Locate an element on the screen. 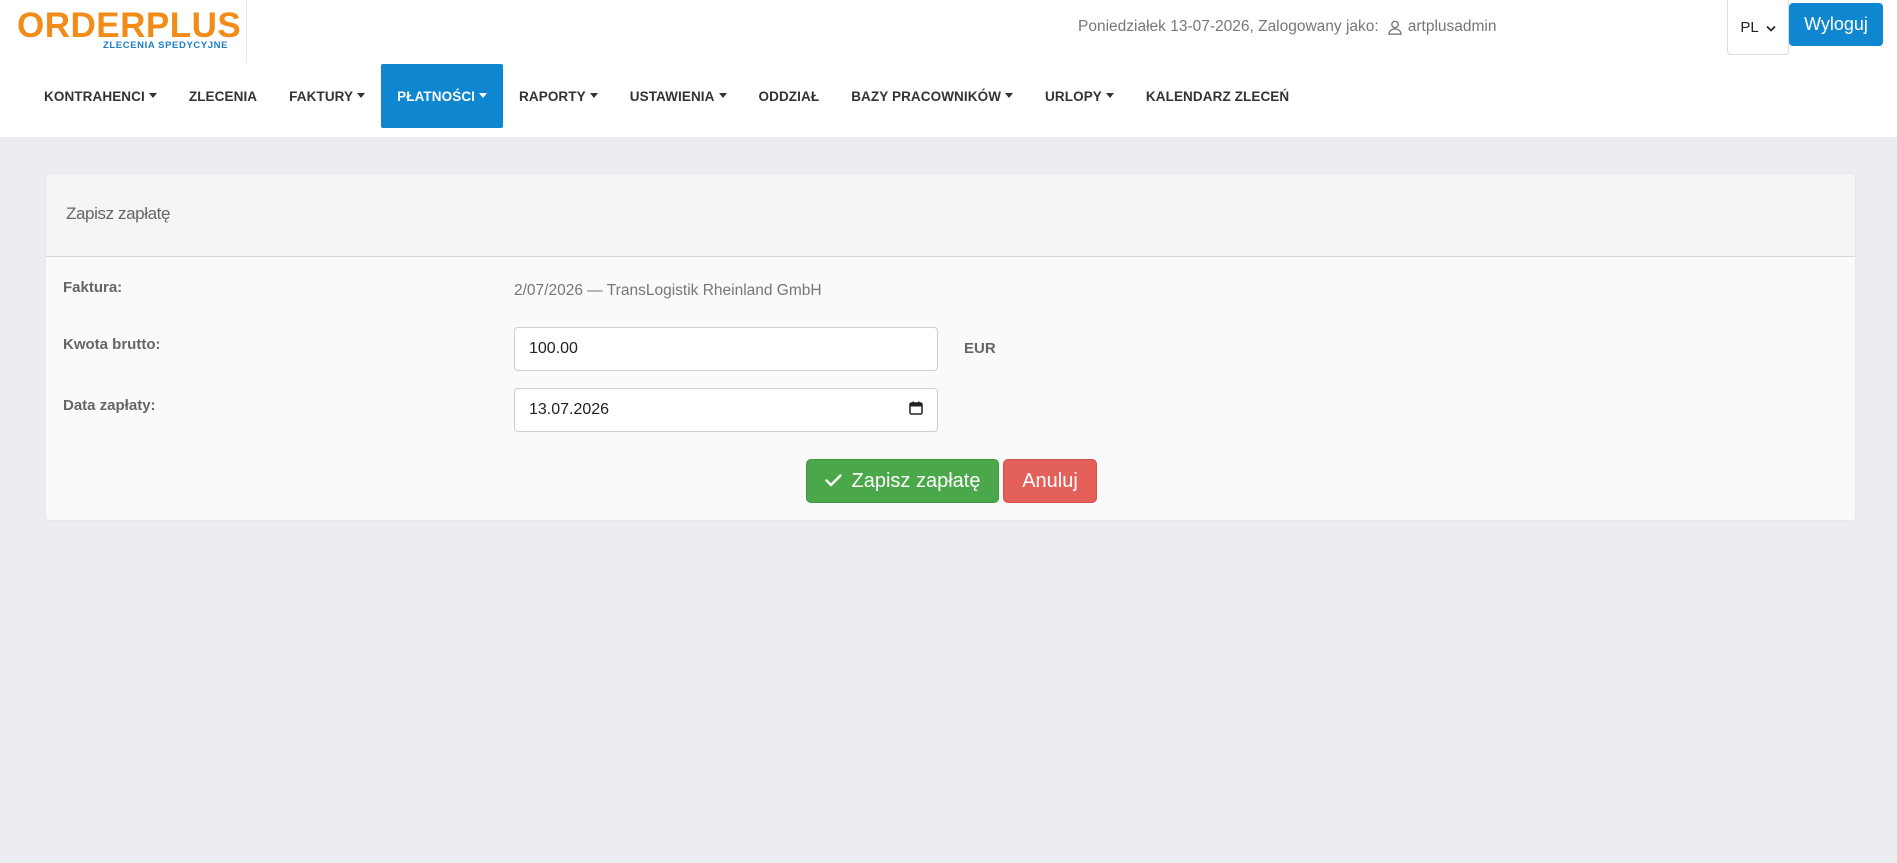 This screenshot has width=1897, height=863. nav-label: PŁATNOŚCI is located at coordinates (436, 96).